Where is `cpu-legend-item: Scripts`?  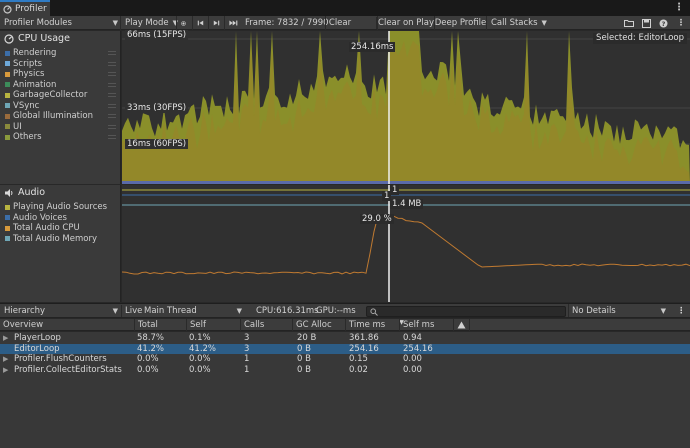
cpu-legend-item: Scripts is located at coordinates (61, 64).